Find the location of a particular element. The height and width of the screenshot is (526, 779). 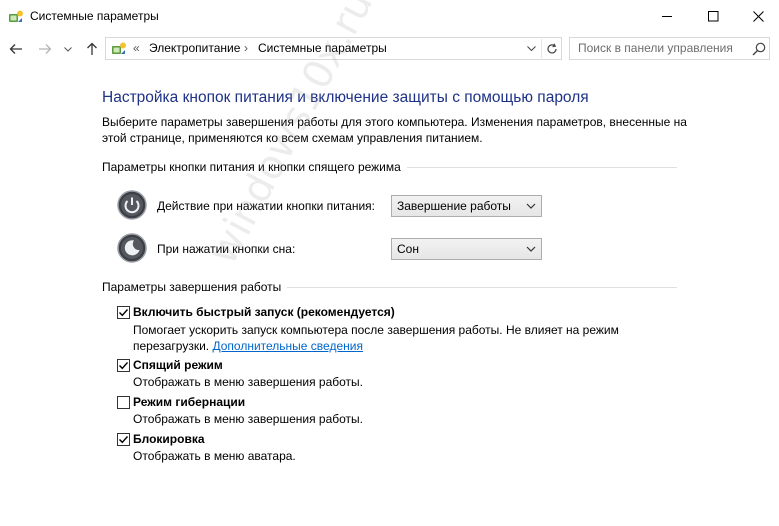

power-button-action-label: Действие при нажатии кнопки питания: is located at coordinates (266, 206).